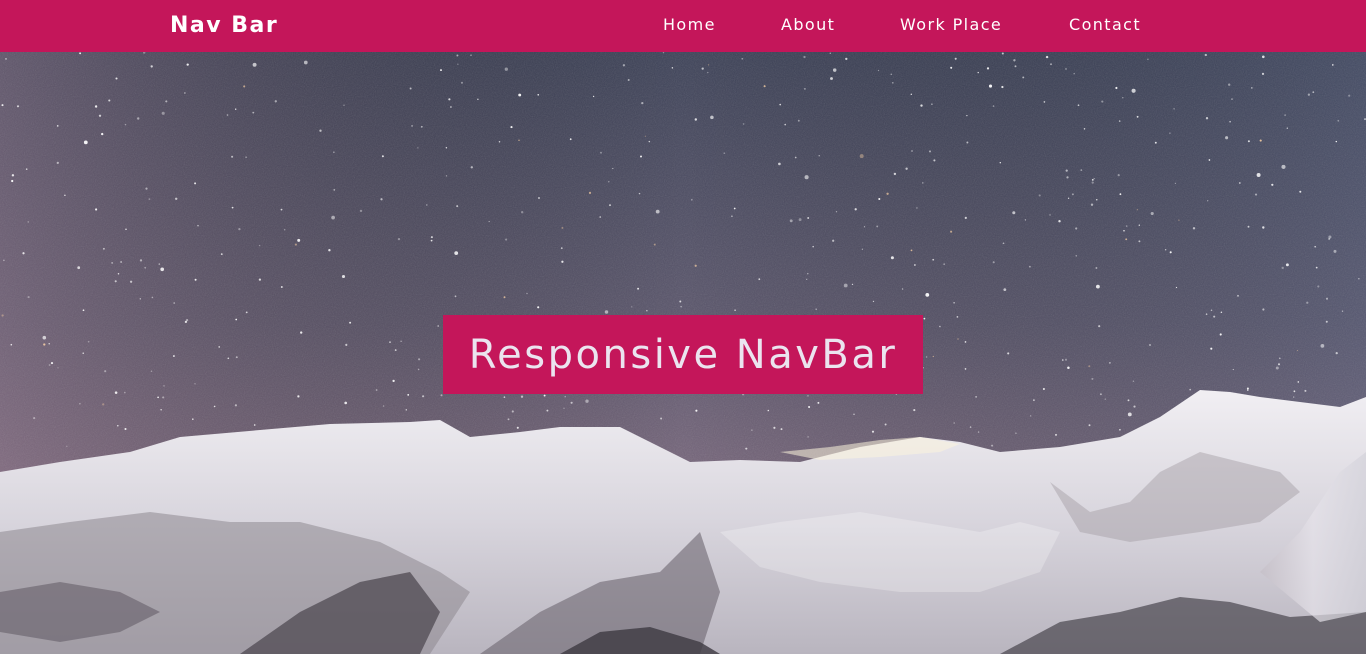  Describe the element at coordinates (689, 25) in the screenshot. I see `nav-link-home: Home` at that location.